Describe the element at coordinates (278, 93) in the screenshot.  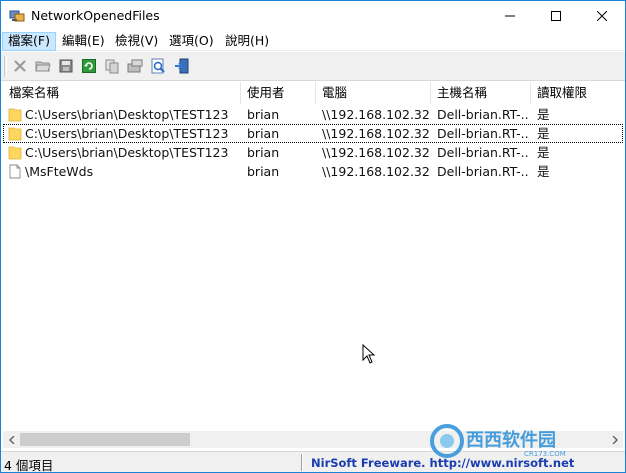
I see `column-header-user: 使用者` at that location.